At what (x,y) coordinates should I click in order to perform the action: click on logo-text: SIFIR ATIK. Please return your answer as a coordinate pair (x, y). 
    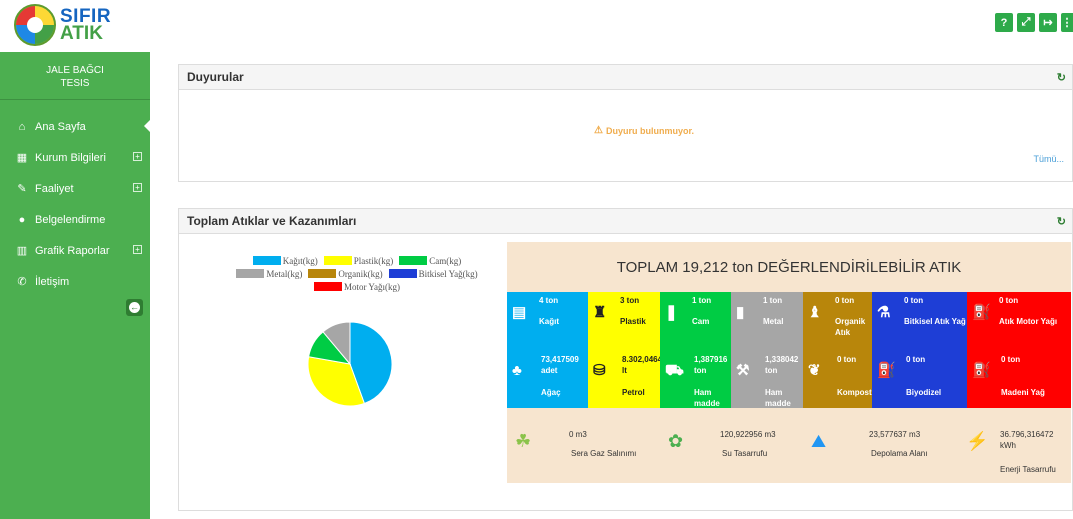
    Looking at the image, I should click on (85, 25).